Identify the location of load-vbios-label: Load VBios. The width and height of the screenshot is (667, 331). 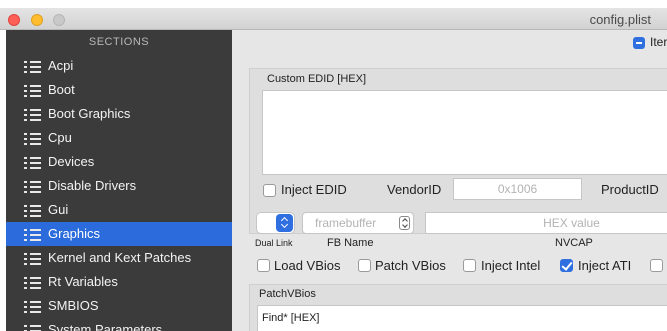
(307, 265).